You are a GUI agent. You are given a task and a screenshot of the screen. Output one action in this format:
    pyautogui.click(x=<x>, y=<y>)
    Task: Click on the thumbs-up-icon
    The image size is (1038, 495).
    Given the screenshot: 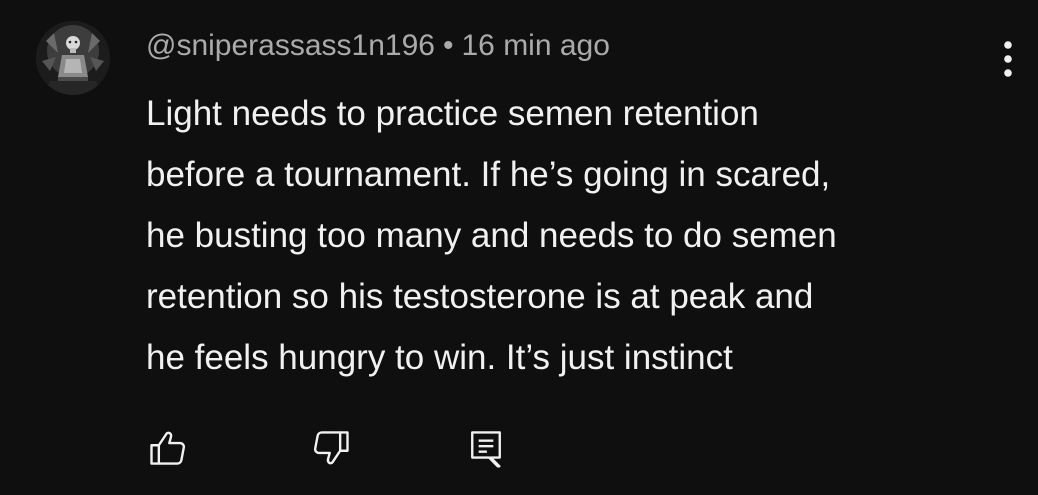 What is the action you would take?
    pyautogui.click(x=168, y=448)
    